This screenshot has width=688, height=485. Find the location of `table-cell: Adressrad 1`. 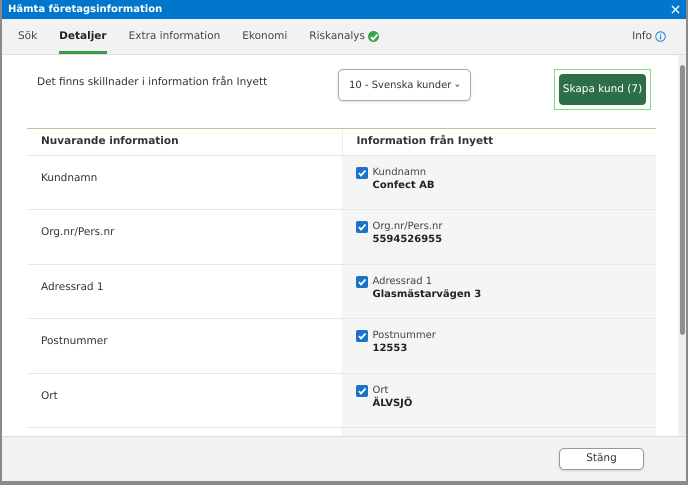

table-cell: Adressrad 1 is located at coordinates (72, 286).